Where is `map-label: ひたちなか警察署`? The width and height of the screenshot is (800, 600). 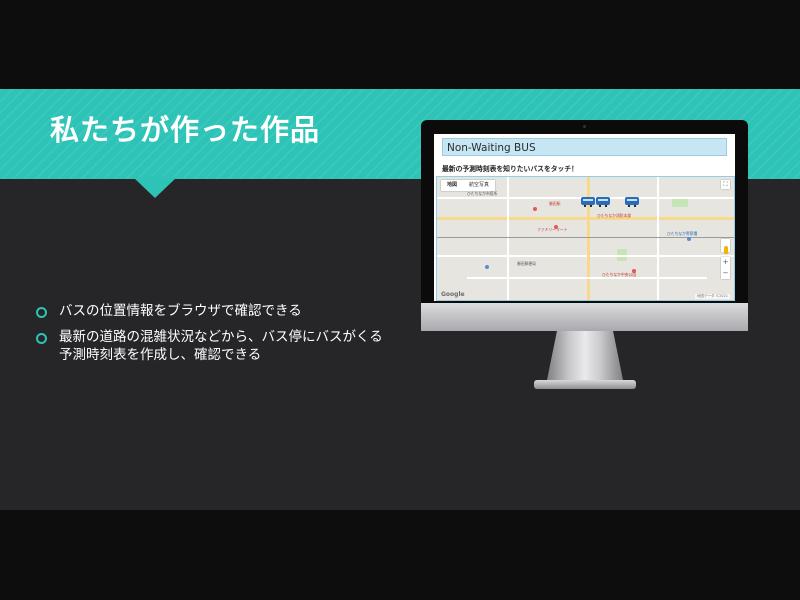 map-label: ひたちなか警察署 is located at coordinates (682, 233).